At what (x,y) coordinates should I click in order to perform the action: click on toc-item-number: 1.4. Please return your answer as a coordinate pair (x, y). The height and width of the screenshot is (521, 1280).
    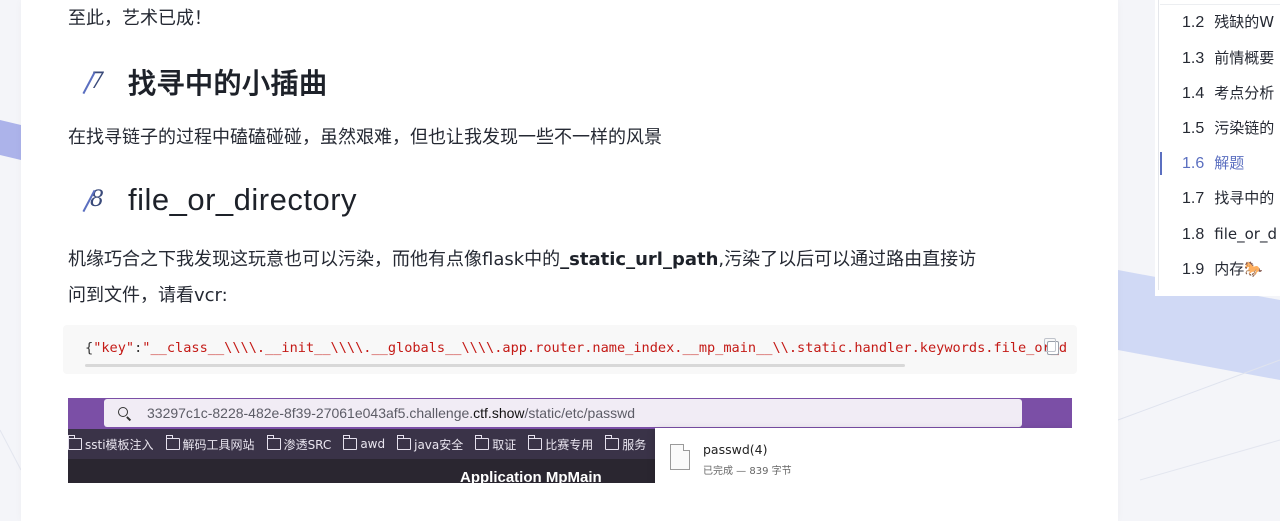
    Looking at the image, I should click on (1193, 93).